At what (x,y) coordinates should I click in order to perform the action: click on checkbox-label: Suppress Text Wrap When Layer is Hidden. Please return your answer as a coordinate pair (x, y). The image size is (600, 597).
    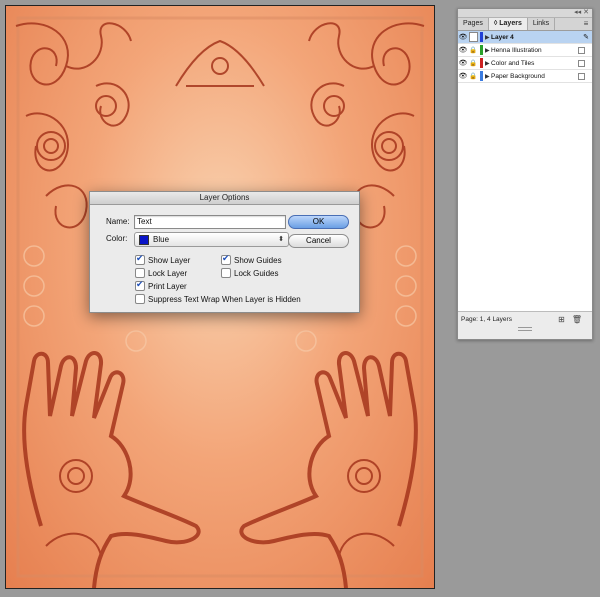
    Looking at the image, I should click on (224, 299).